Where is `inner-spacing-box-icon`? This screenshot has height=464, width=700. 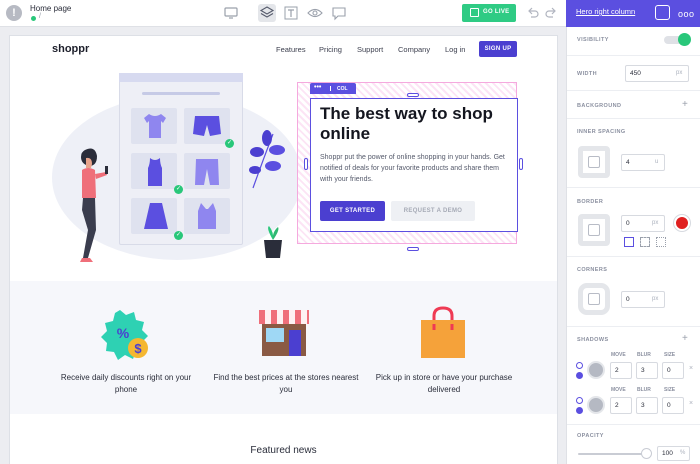
inner-spacing-box-icon is located at coordinates (594, 162).